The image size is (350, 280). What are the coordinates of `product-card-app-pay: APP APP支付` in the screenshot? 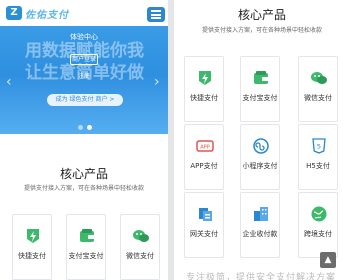 It's located at (204, 157).